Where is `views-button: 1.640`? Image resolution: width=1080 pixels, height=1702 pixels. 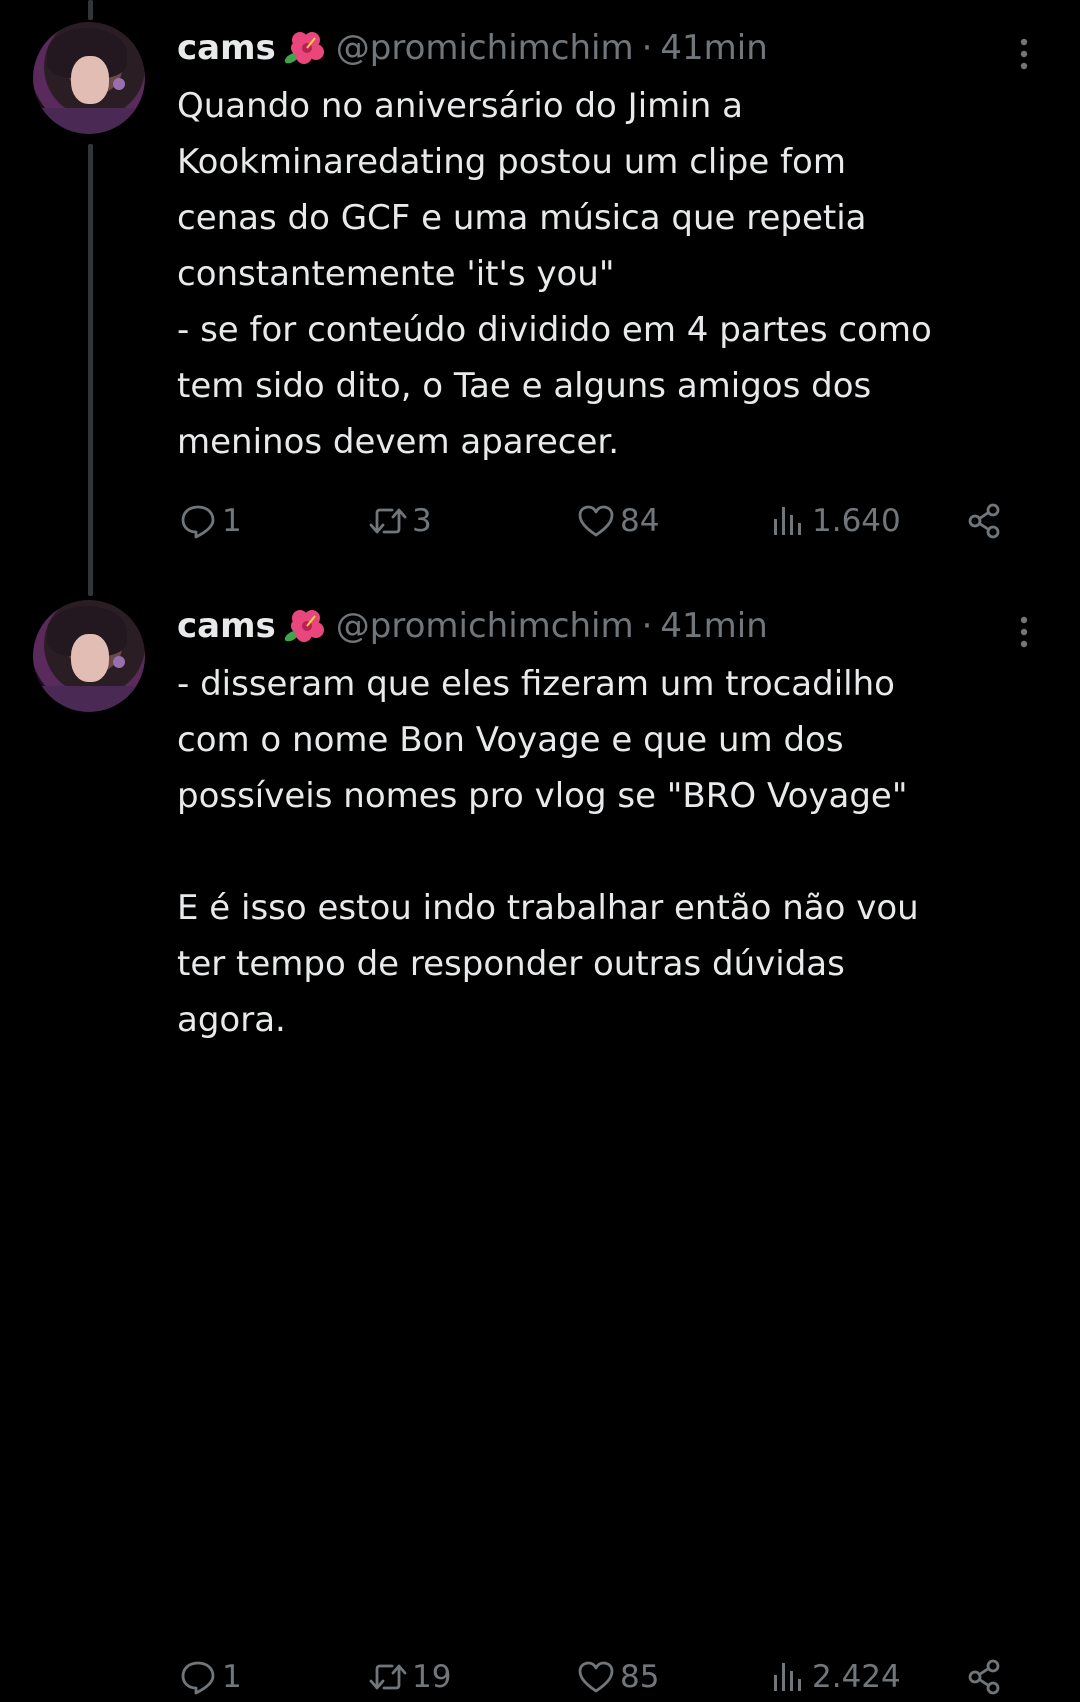
views-button: 1.640 is located at coordinates (834, 521).